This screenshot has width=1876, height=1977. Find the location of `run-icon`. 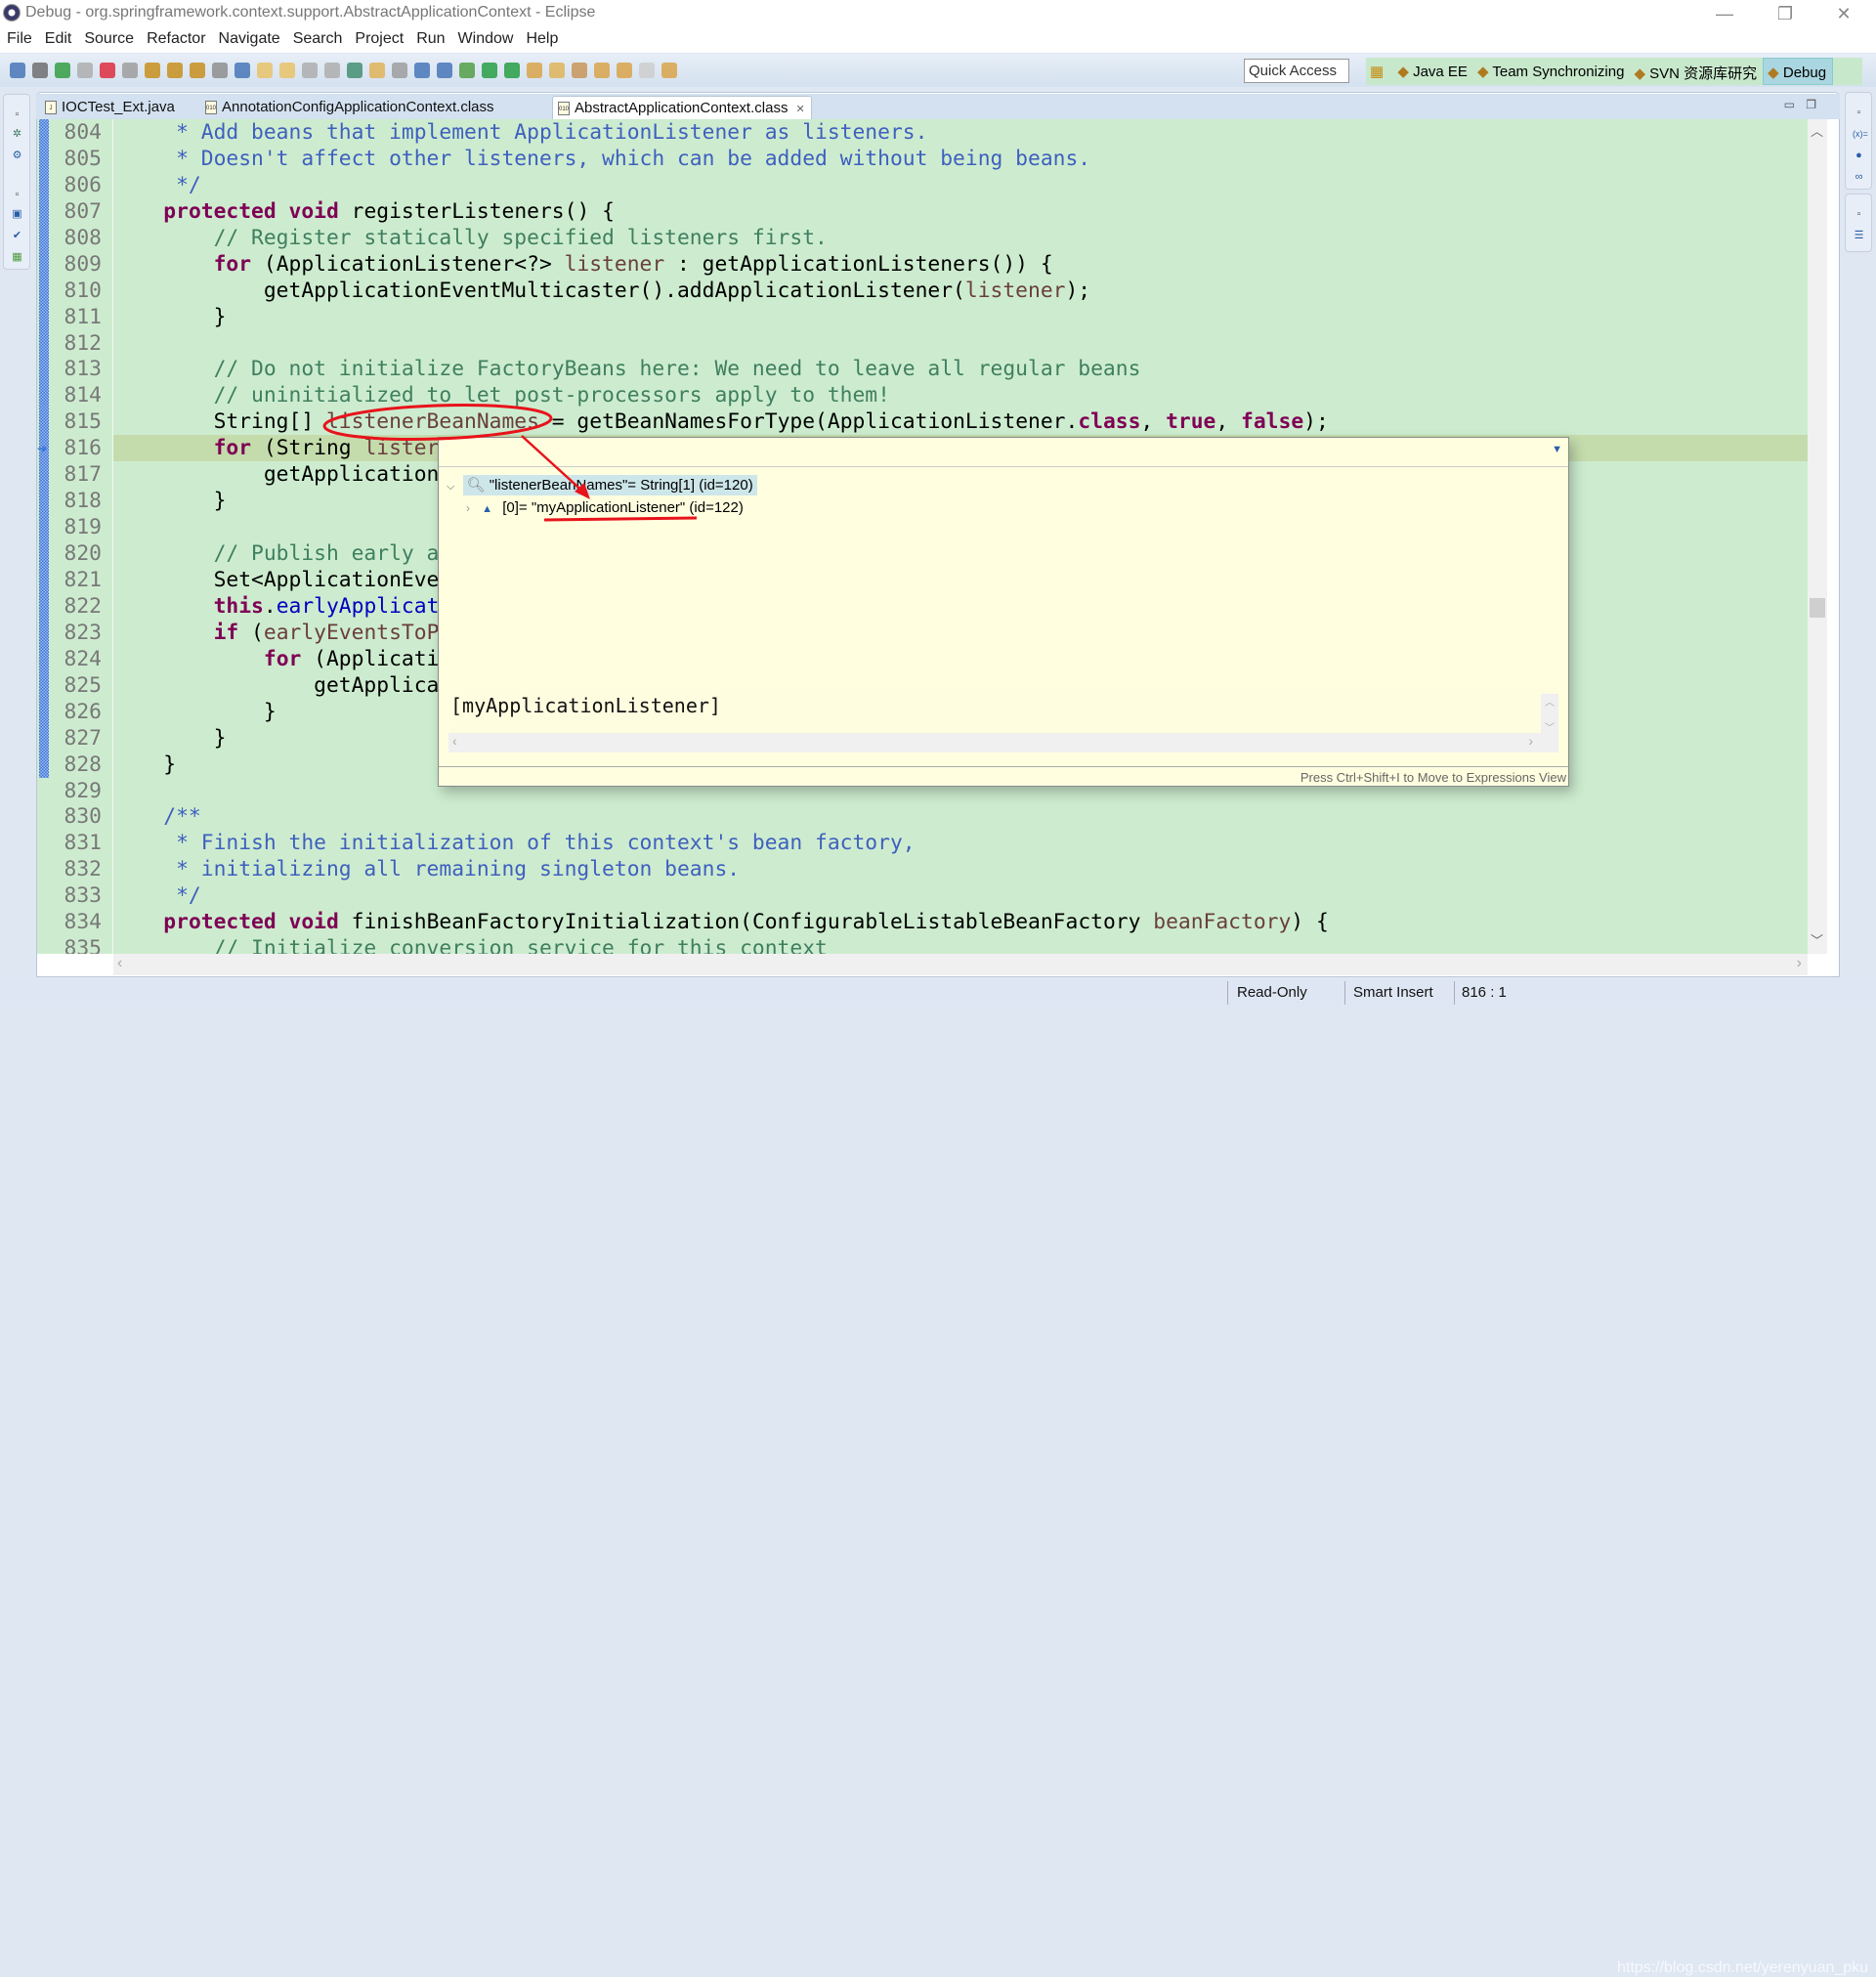

run-icon is located at coordinates (489, 70).